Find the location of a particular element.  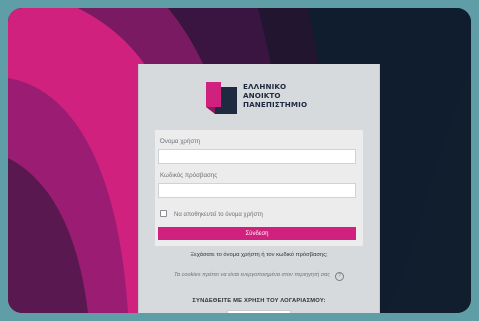

login-button: Σύνδεση is located at coordinates (257, 233).